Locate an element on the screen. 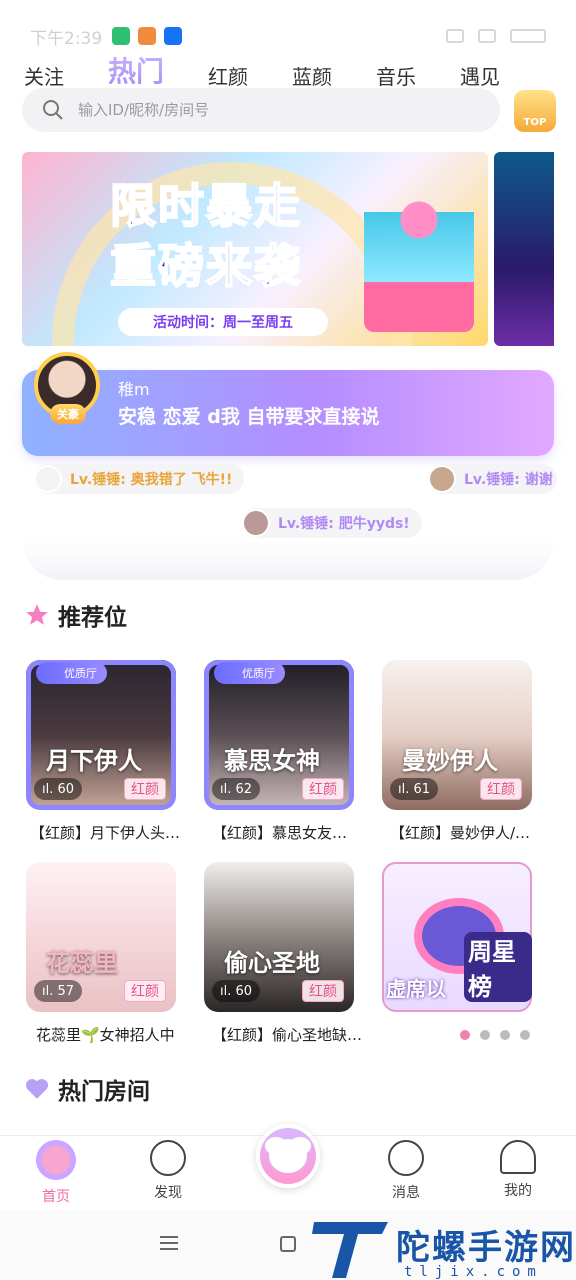 The width and height of the screenshot is (576, 1280). room-card: 花蕊里 ıl. 57 红颜 is located at coordinates (101, 937).